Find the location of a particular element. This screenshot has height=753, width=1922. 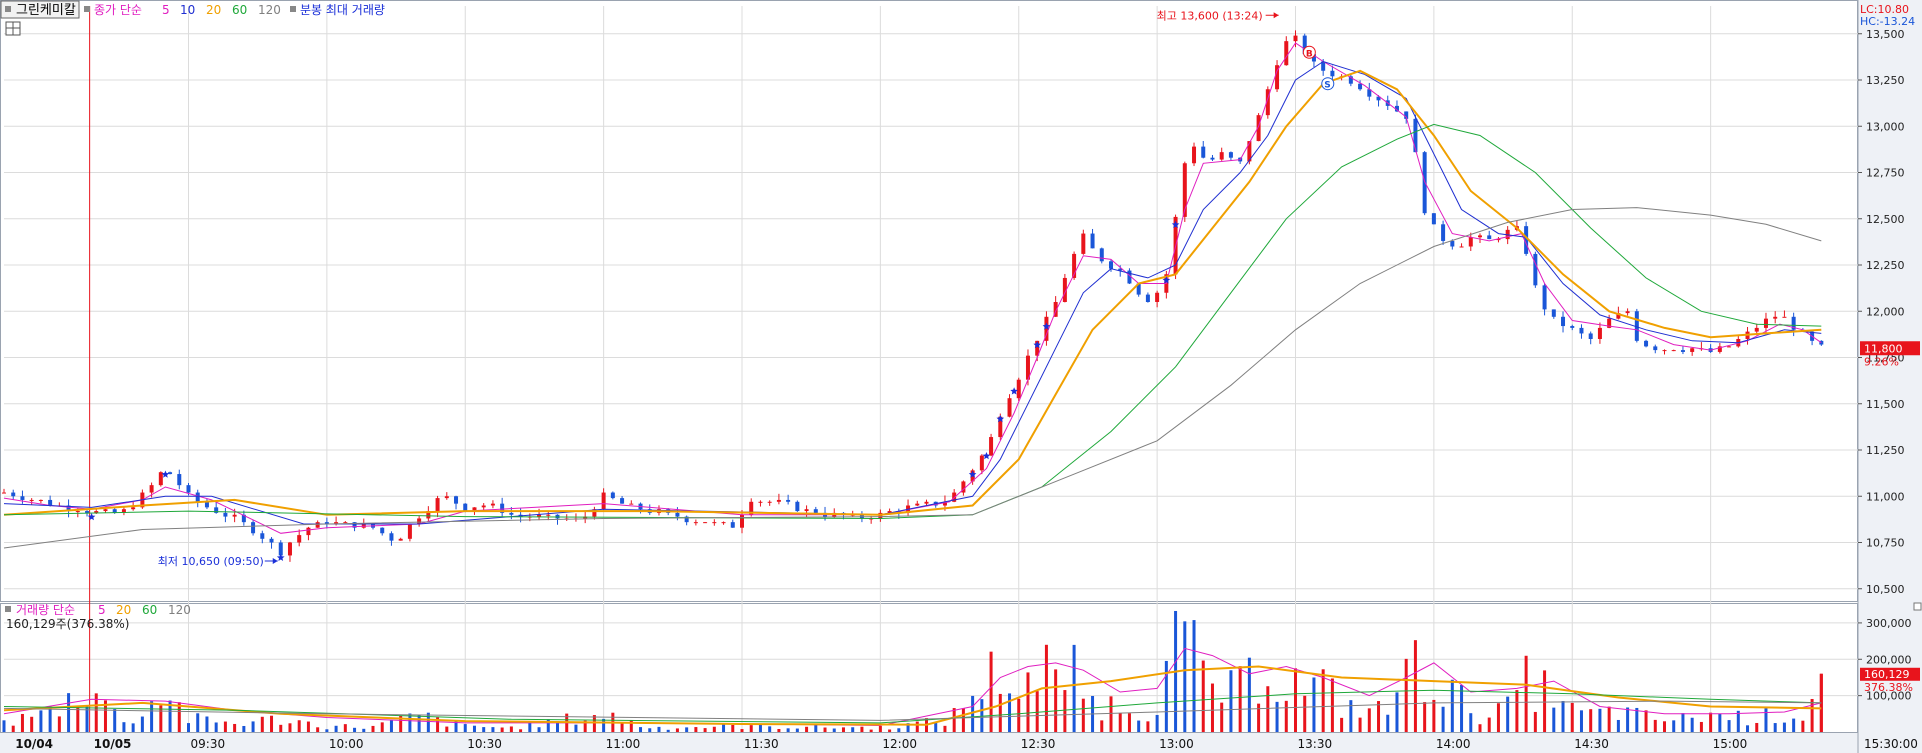

volume-legend-period-5: 5 is located at coordinates (102, 610).